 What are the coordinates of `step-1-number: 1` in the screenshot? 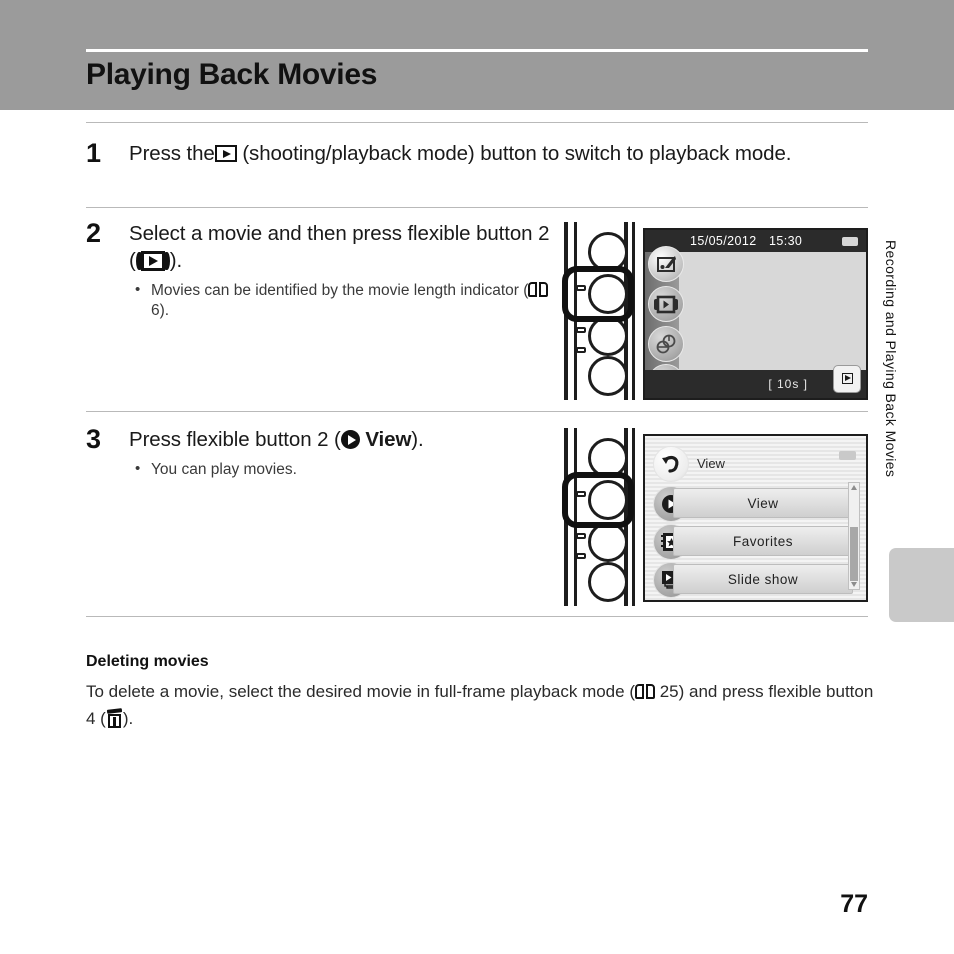 It's located at (94, 153).